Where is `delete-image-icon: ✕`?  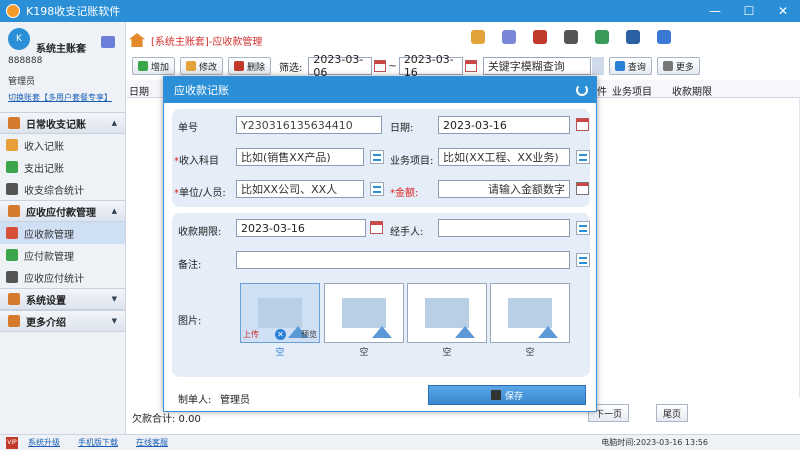 delete-image-icon: ✕ is located at coordinates (280, 334).